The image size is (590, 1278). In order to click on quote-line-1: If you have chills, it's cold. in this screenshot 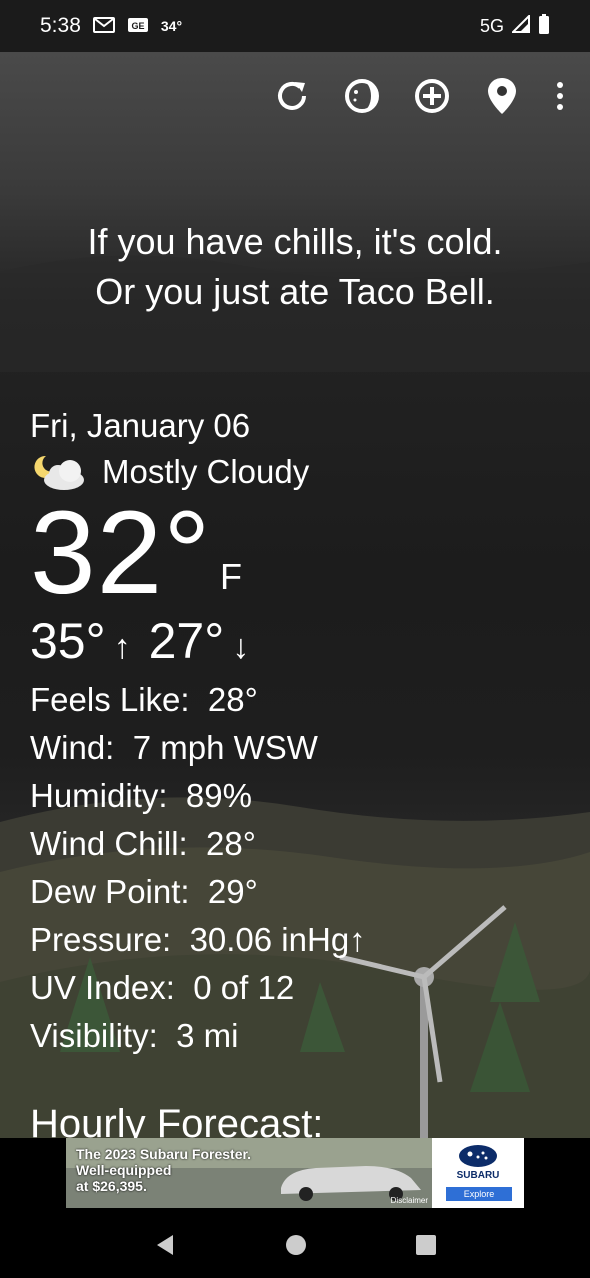, I will do `click(295, 241)`.